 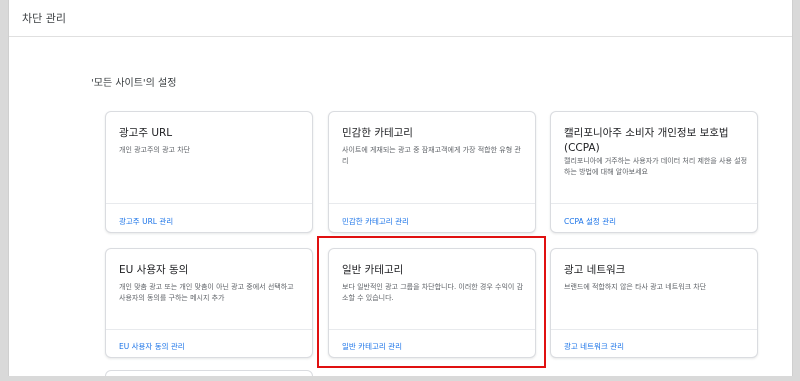 I want to click on card-description: 개인 광고주의 광고 차단, so click(x=155, y=150).